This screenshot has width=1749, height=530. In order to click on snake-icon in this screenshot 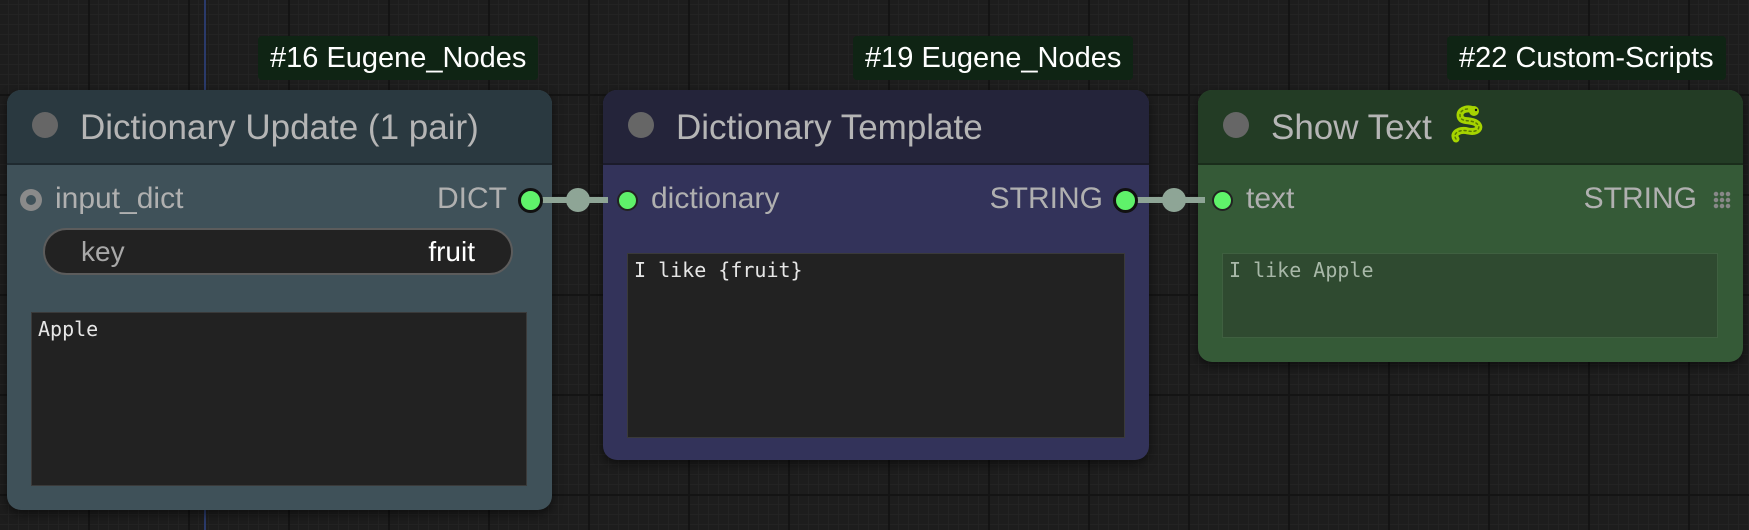, I will do `click(1467, 124)`.